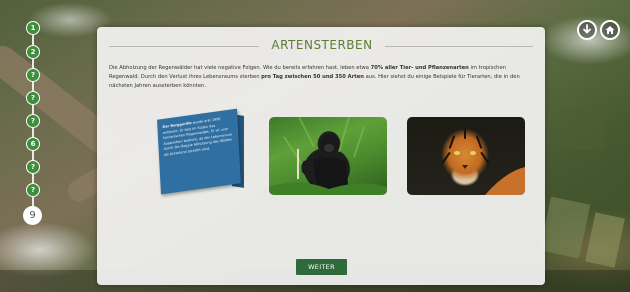  Describe the element at coordinates (489, 173) in the screenshot. I see `tiger-face` at that location.